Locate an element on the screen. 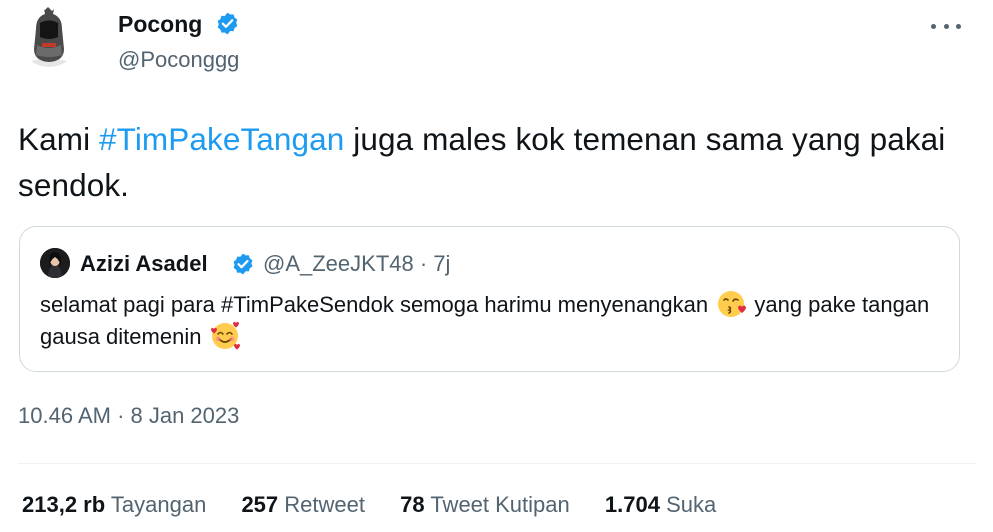  author-avatar is located at coordinates (49, 36).